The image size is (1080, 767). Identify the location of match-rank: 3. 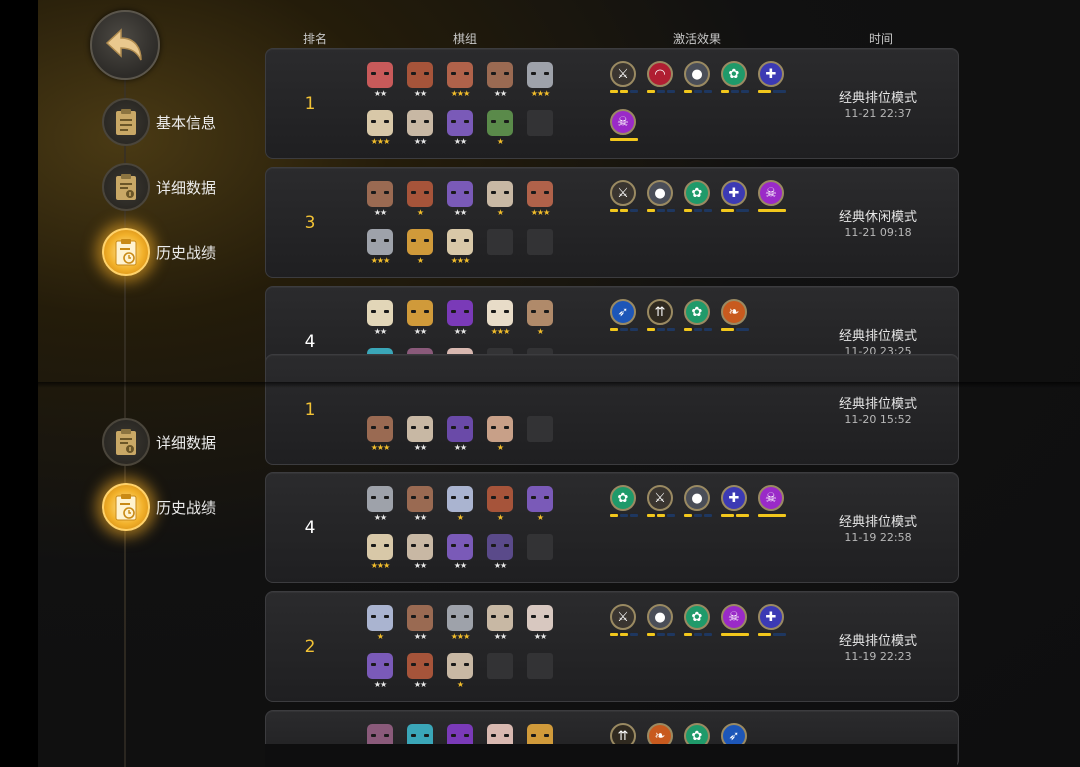
(310, 222).